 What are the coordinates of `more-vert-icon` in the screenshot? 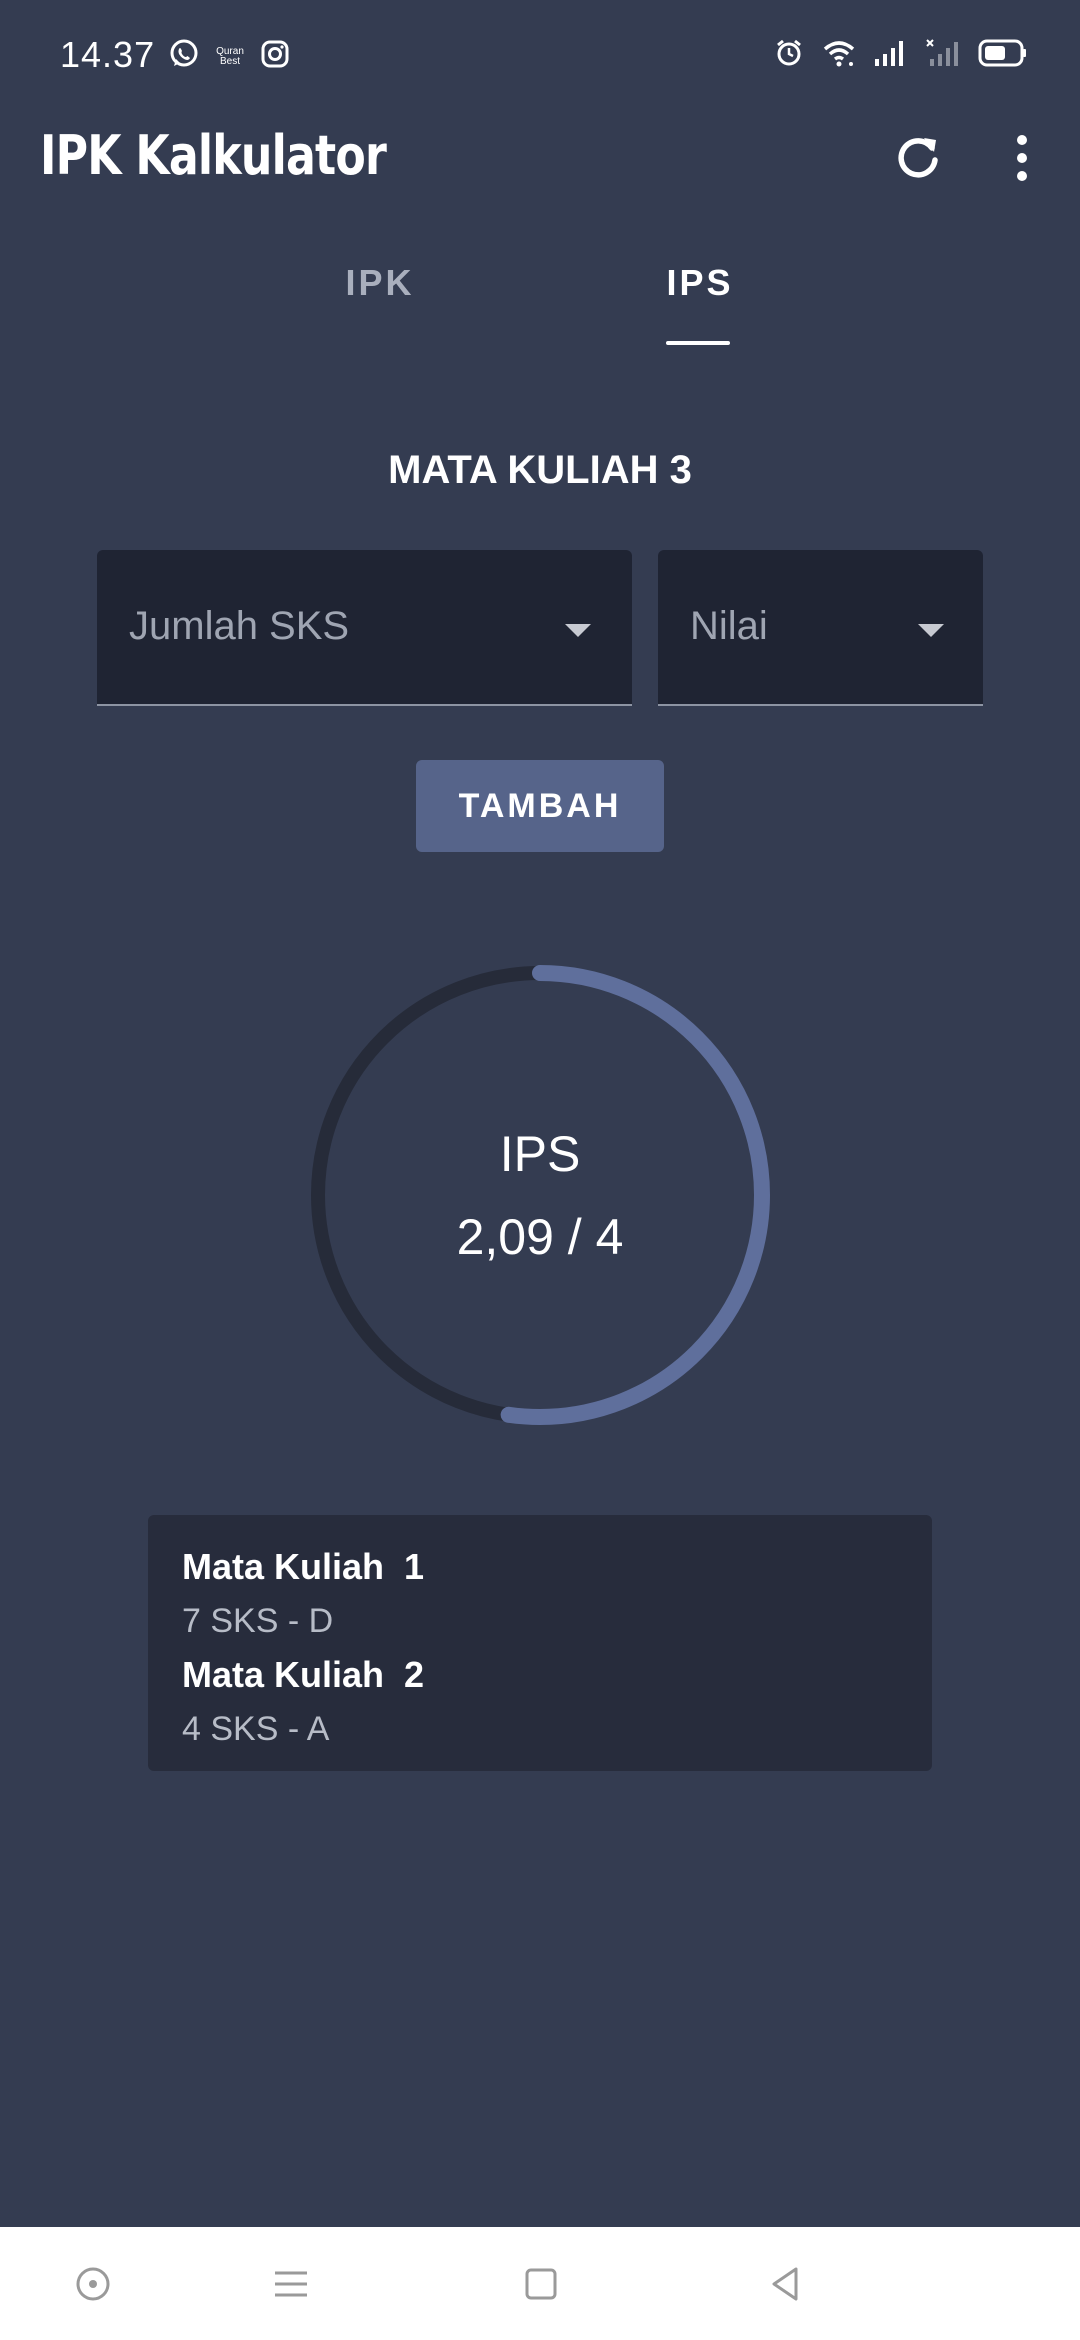 It's located at (1022, 158).